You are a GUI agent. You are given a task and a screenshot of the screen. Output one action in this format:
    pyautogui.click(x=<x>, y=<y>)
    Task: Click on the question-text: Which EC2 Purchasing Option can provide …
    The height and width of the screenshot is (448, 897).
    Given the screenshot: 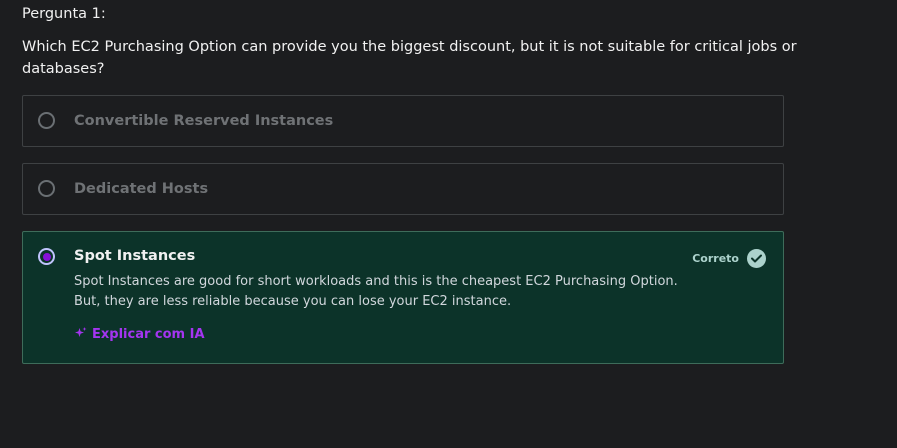 What is the action you would take?
    pyautogui.click(x=409, y=58)
    